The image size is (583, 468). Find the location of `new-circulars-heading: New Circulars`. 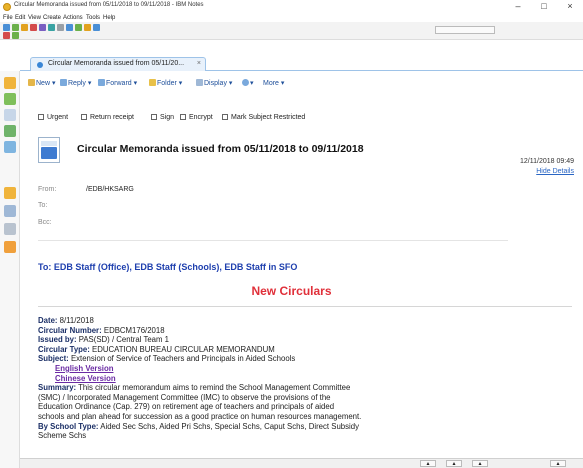

new-circulars-heading: New Circulars is located at coordinates (291, 291).